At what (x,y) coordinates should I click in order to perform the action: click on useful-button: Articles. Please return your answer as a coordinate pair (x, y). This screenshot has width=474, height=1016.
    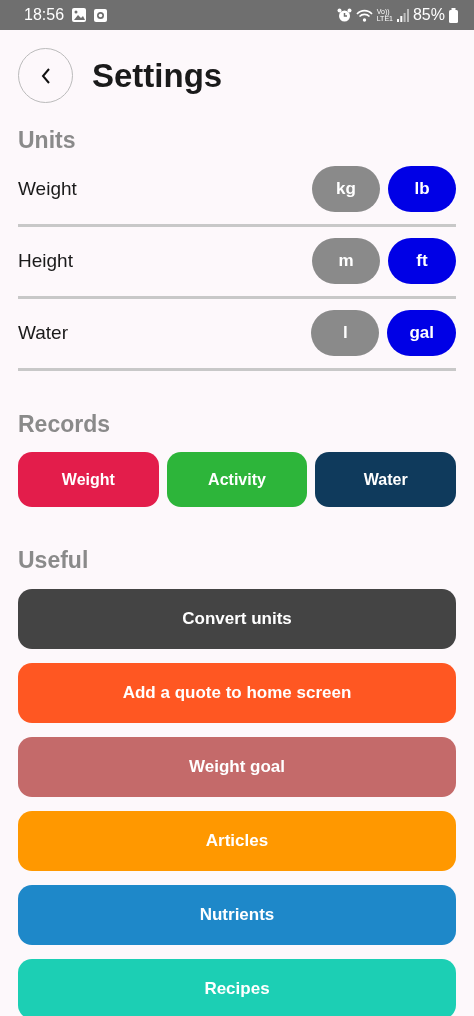
    Looking at the image, I should click on (237, 840).